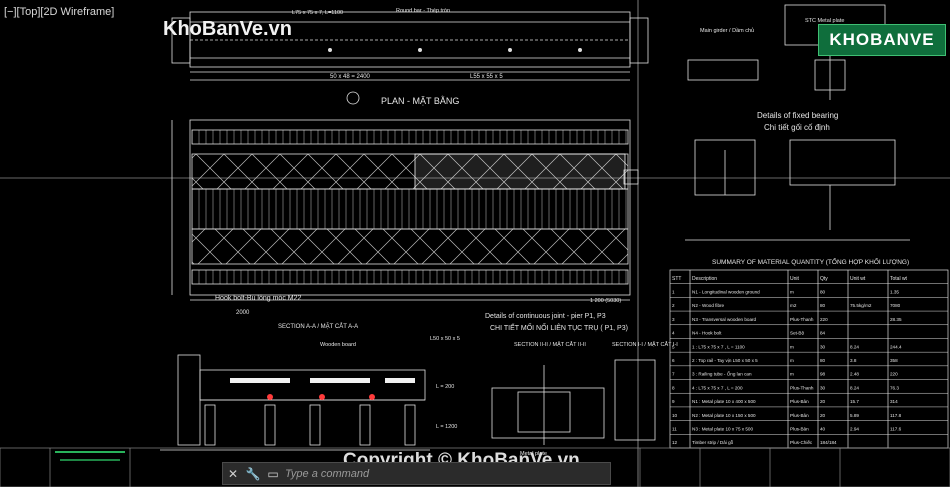 The width and height of the screenshot is (950, 487). I want to click on joint-title-vi: CHI TIẾT MỐI NỐI LIÊN TỤC TRỤ ( P1, P3), so click(559, 327).